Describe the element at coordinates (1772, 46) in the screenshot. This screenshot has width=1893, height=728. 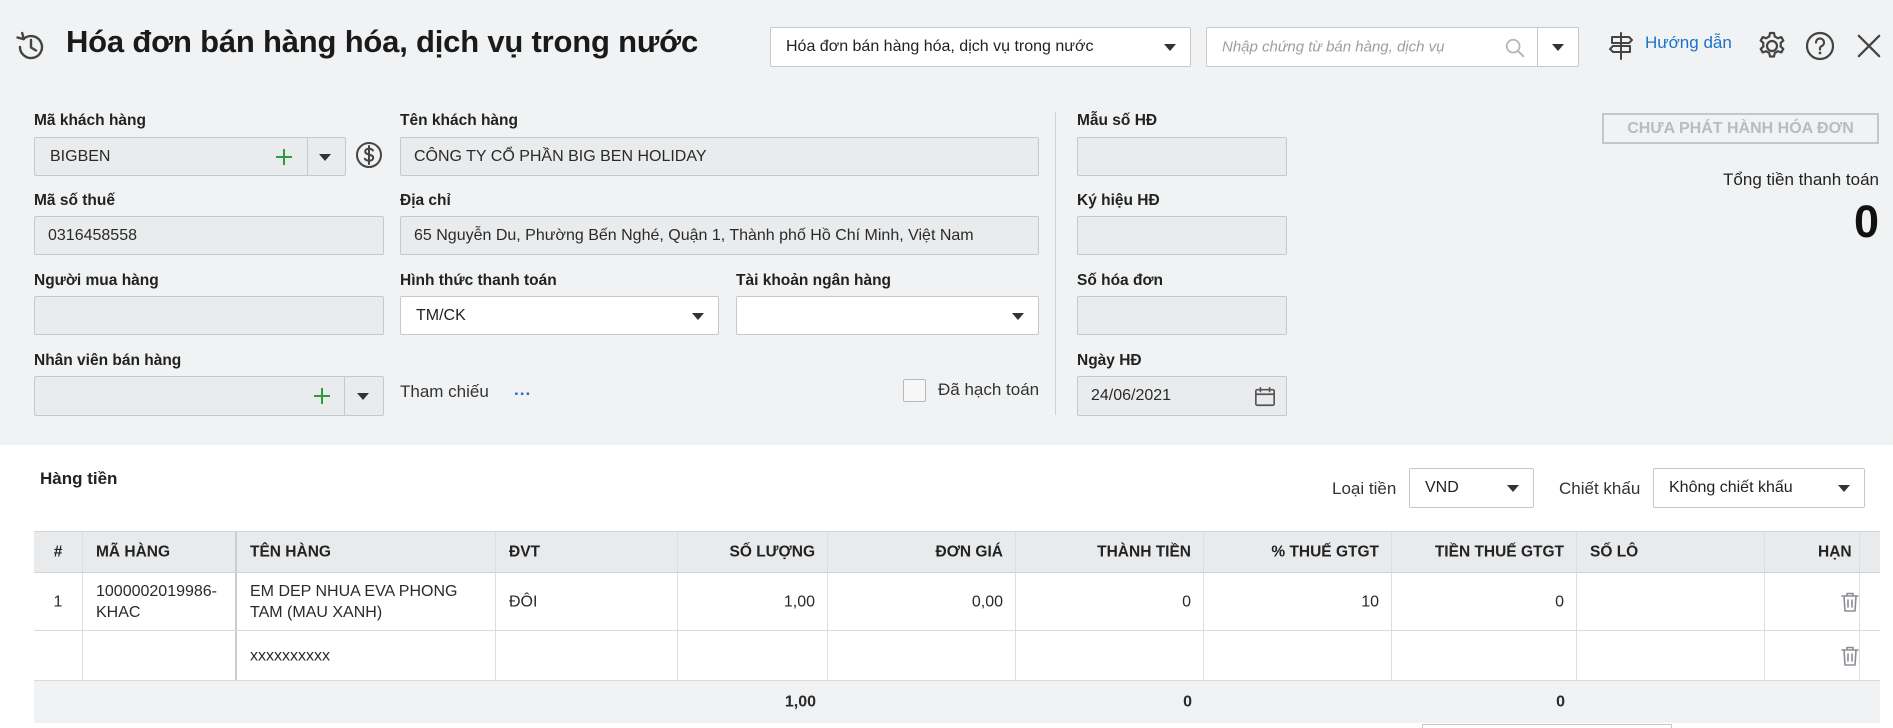
I see `gear-icon` at that location.